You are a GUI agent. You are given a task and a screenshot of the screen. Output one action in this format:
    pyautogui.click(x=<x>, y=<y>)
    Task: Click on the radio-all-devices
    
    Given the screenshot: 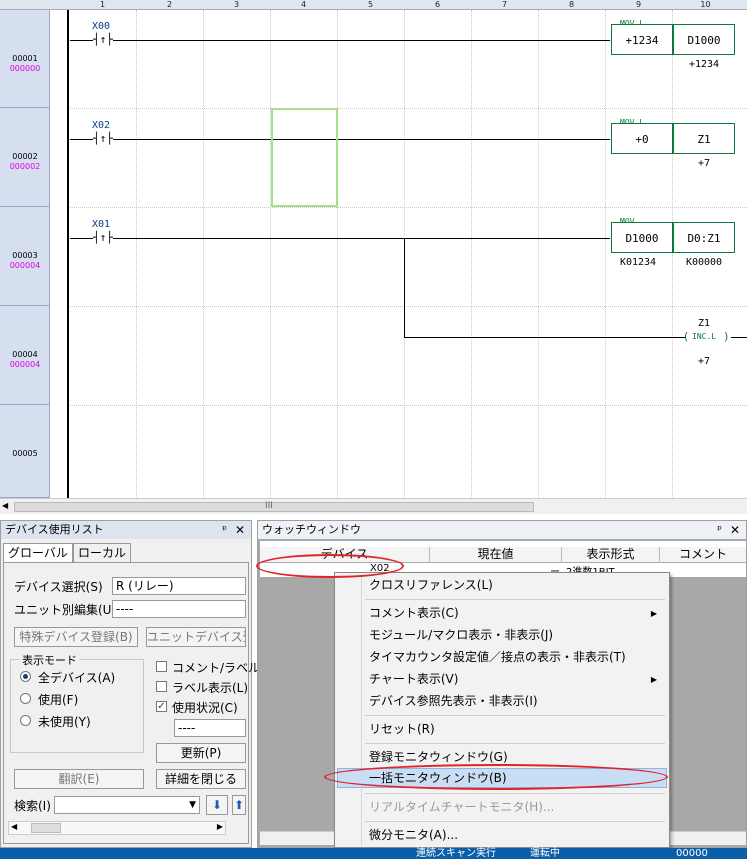 What is the action you would take?
    pyautogui.click(x=25, y=676)
    